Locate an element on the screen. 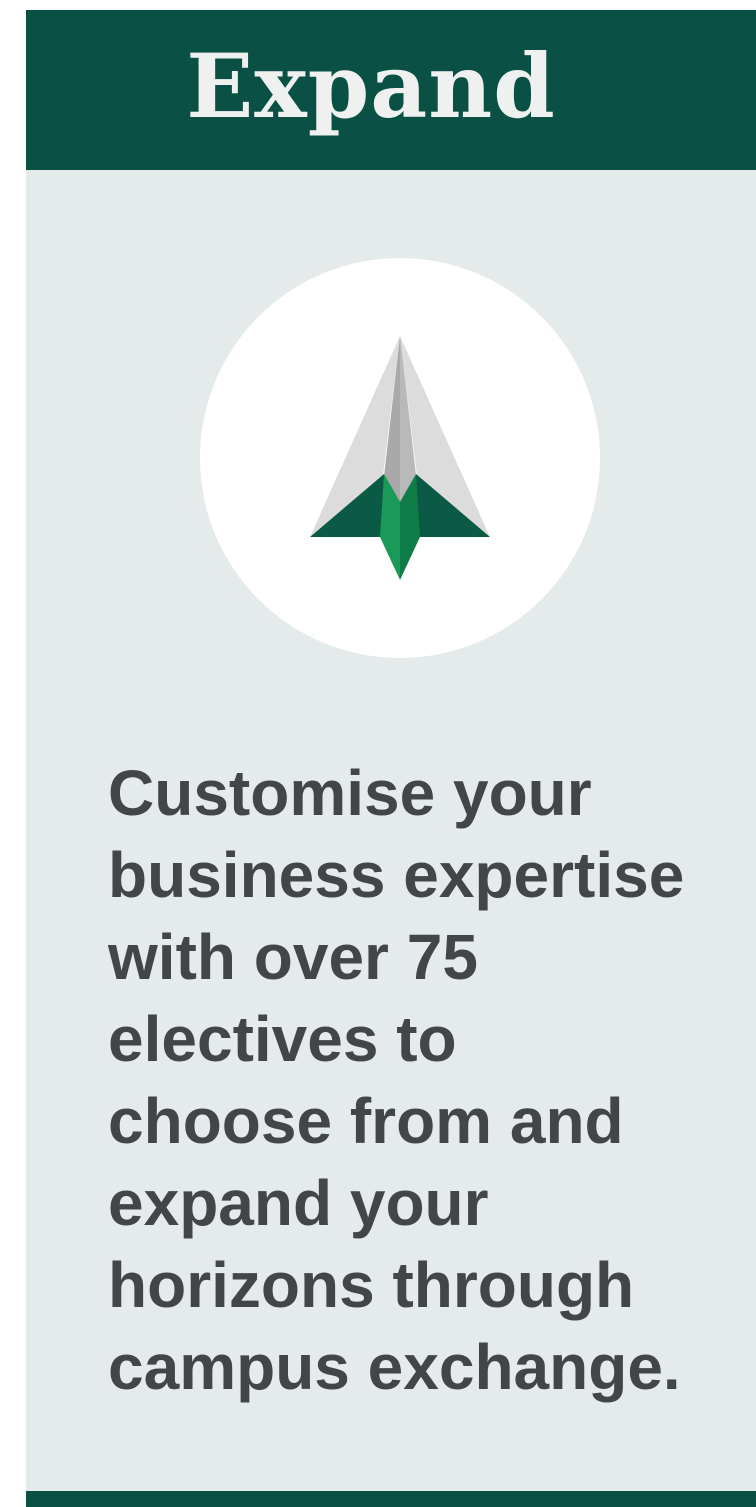  icon-circle is located at coordinates (400, 458).